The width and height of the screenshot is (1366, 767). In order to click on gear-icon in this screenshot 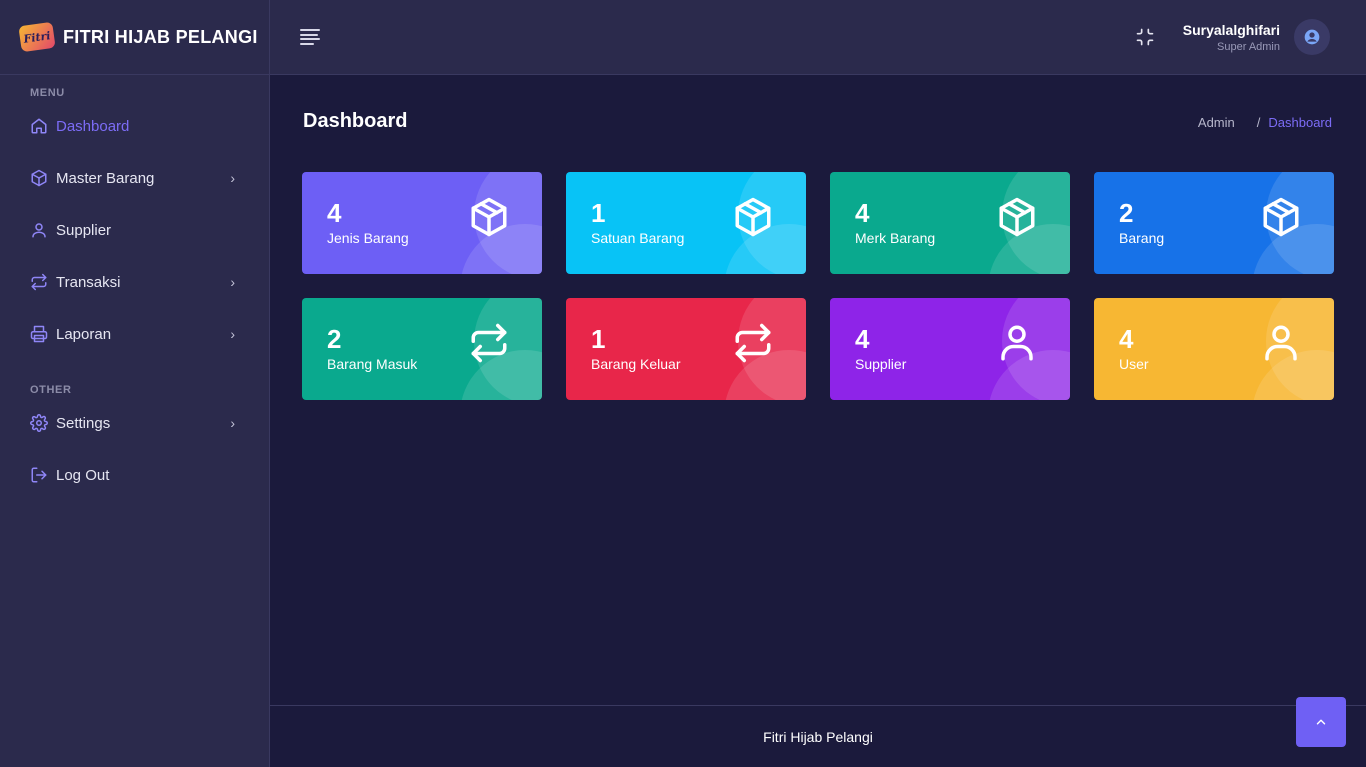, I will do `click(39, 423)`.